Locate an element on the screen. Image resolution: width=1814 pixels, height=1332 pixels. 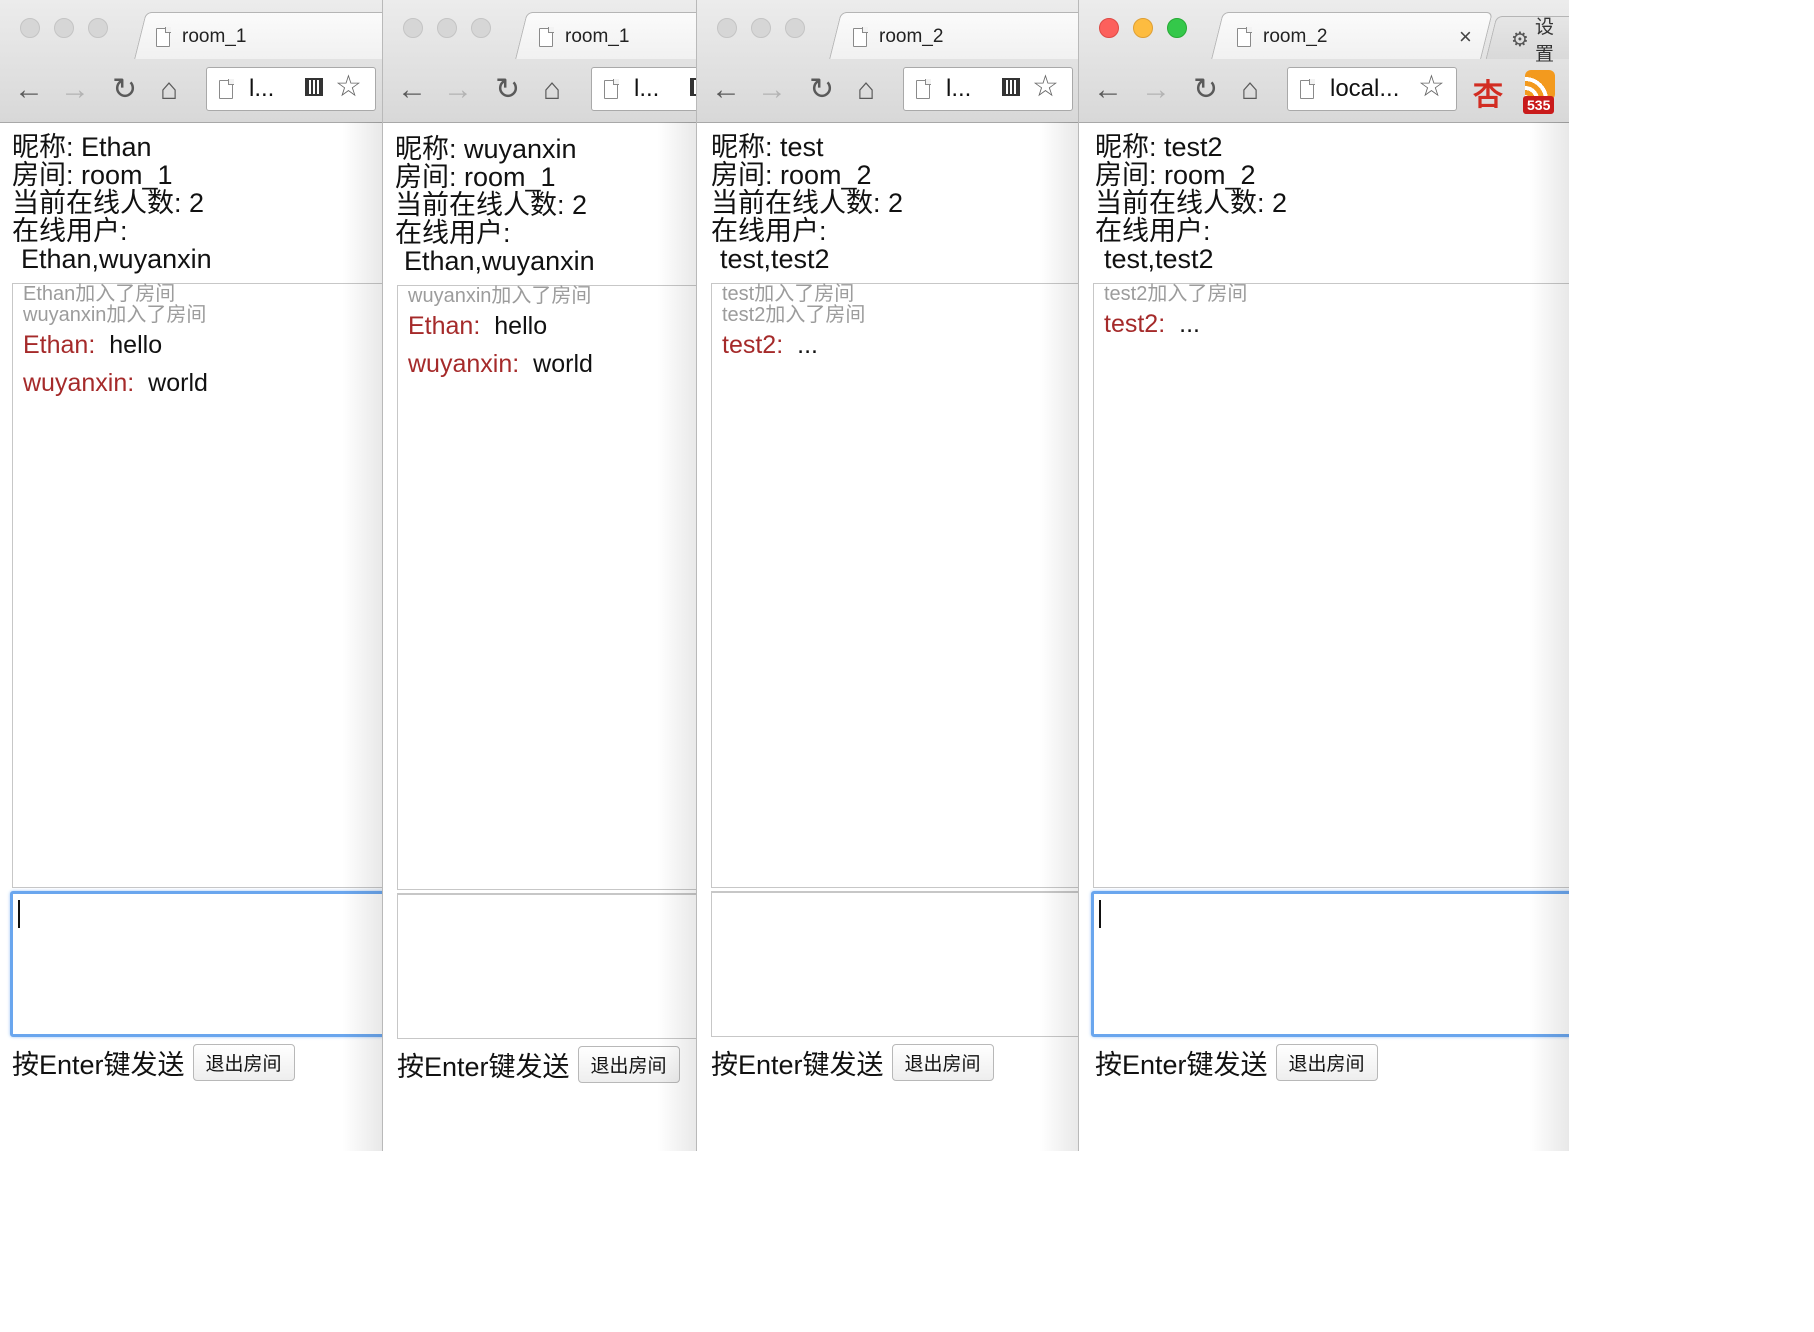
message-list: wuyanxin加入了房间 Ethan: hello wuyanxin: world is located at coordinates (547, 587).